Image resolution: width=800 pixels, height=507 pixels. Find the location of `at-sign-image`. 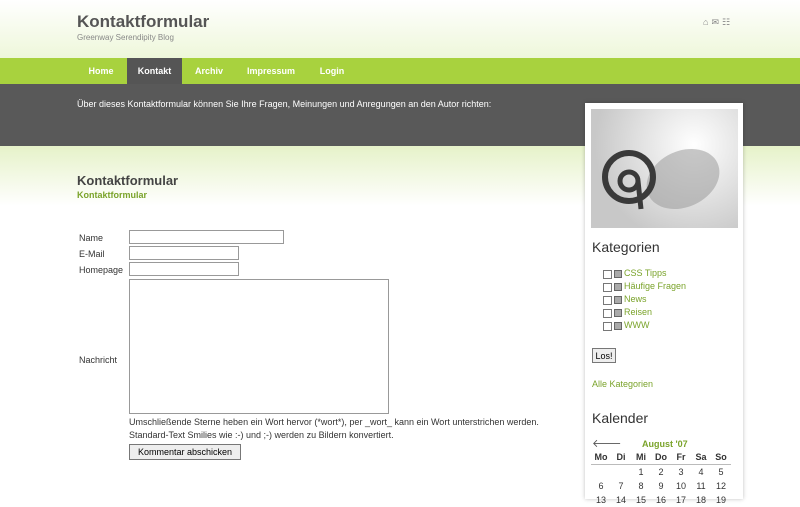

at-sign-image is located at coordinates (664, 168).